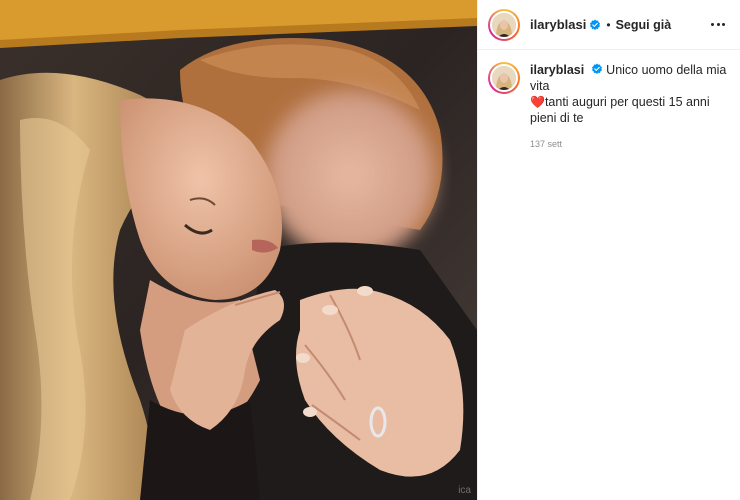 This screenshot has height=500, width=740. I want to click on post-timestamp: 137 sett, so click(629, 144).